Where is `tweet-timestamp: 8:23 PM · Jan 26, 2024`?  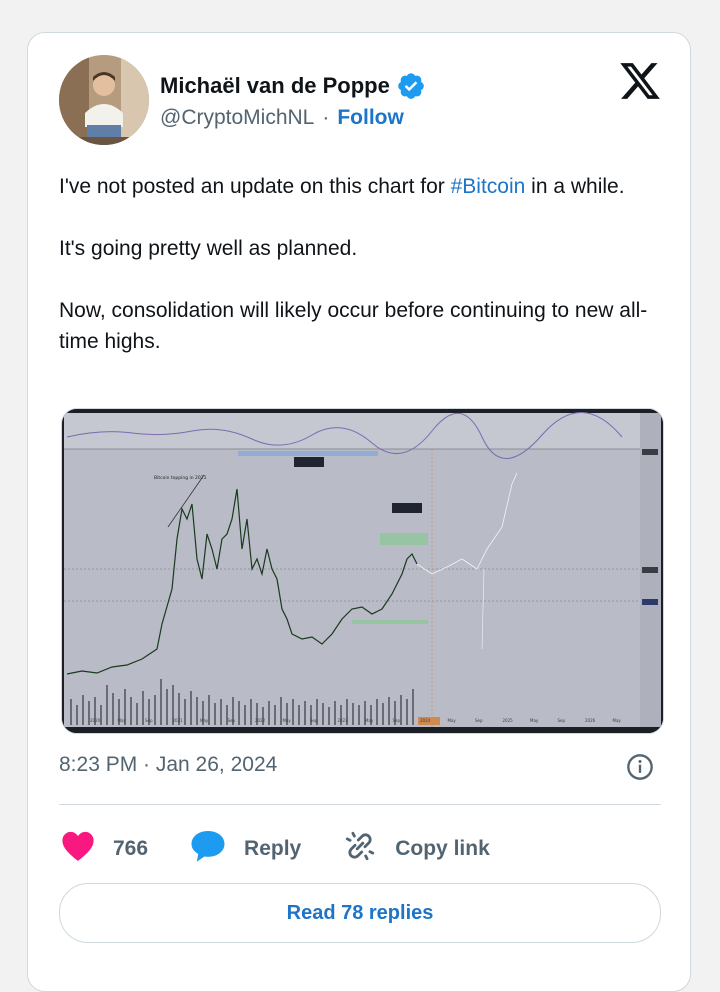 tweet-timestamp: 8:23 PM · Jan 26, 2024 is located at coordinates (168, 765).